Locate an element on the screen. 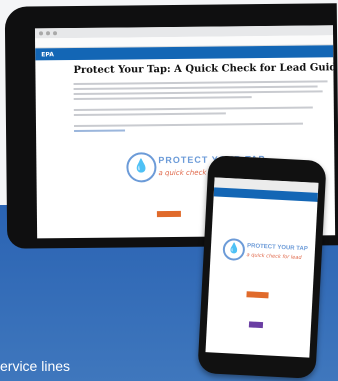 This screenshot has width=338, height=381. intro-paragraph is located at coordinates (184, 104).